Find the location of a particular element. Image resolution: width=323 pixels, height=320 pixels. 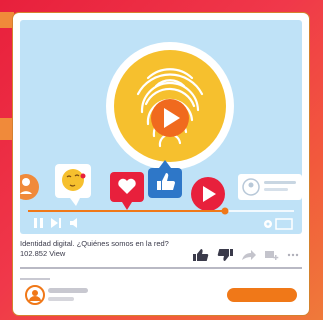

more-icon is located at coordinates (293, 257).